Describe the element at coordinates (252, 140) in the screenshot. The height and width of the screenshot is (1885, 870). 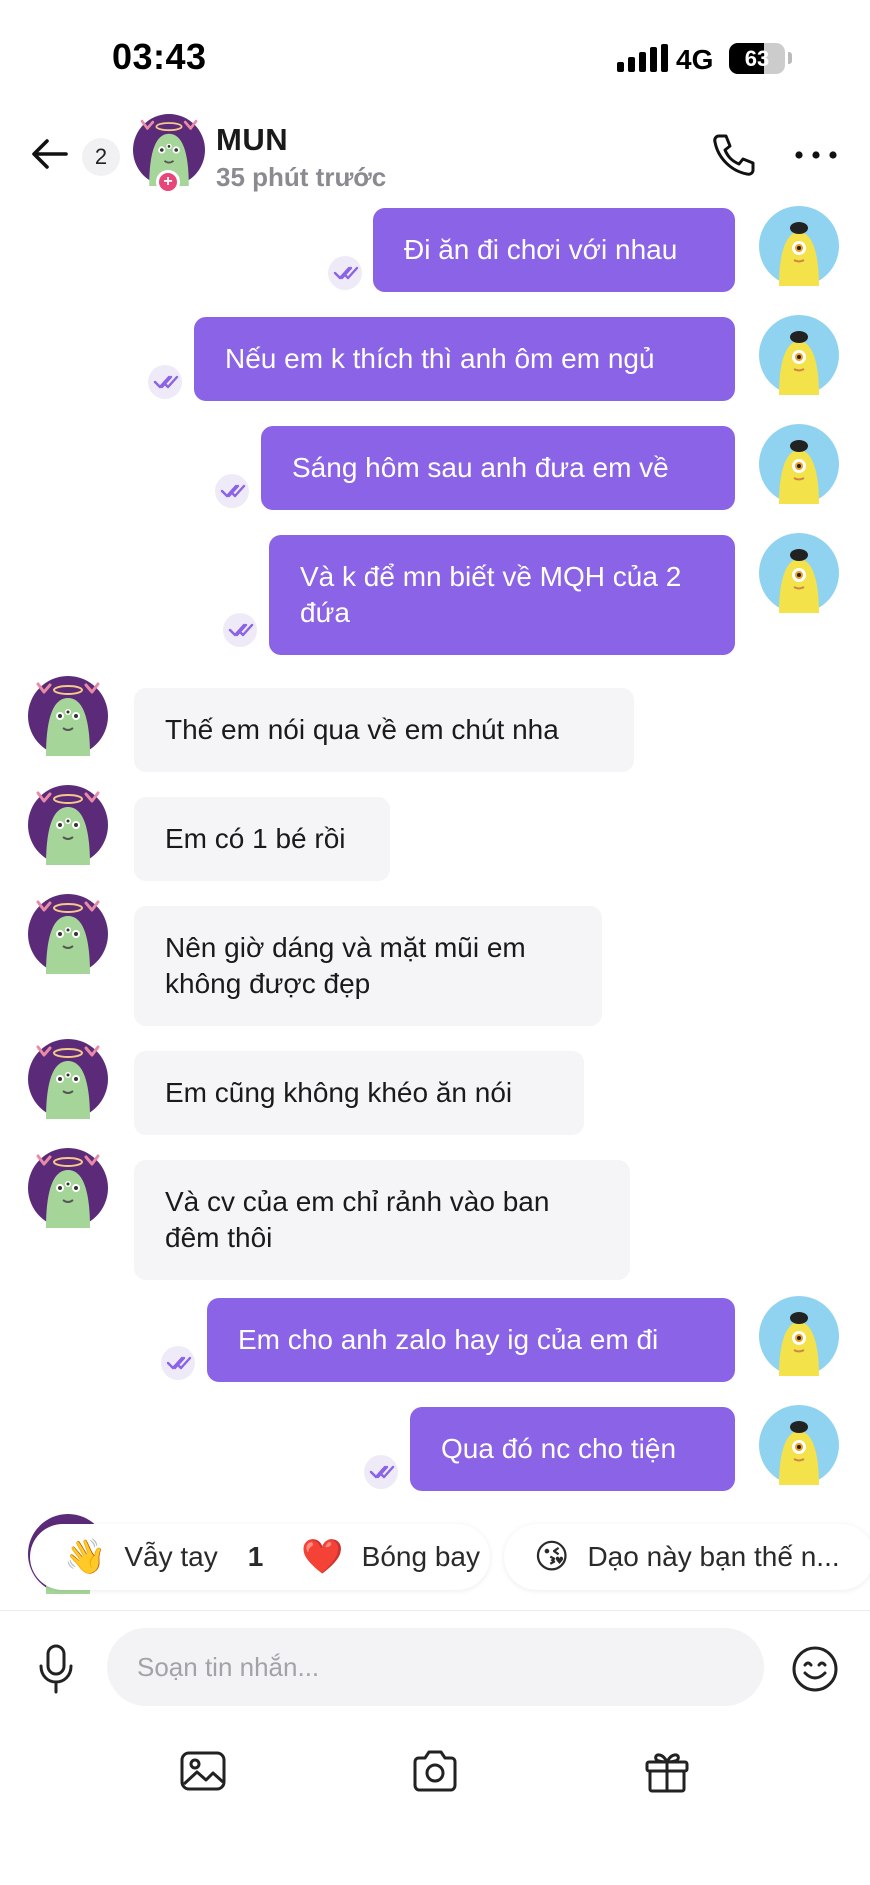
I see `contact-name: MUN` at that location.